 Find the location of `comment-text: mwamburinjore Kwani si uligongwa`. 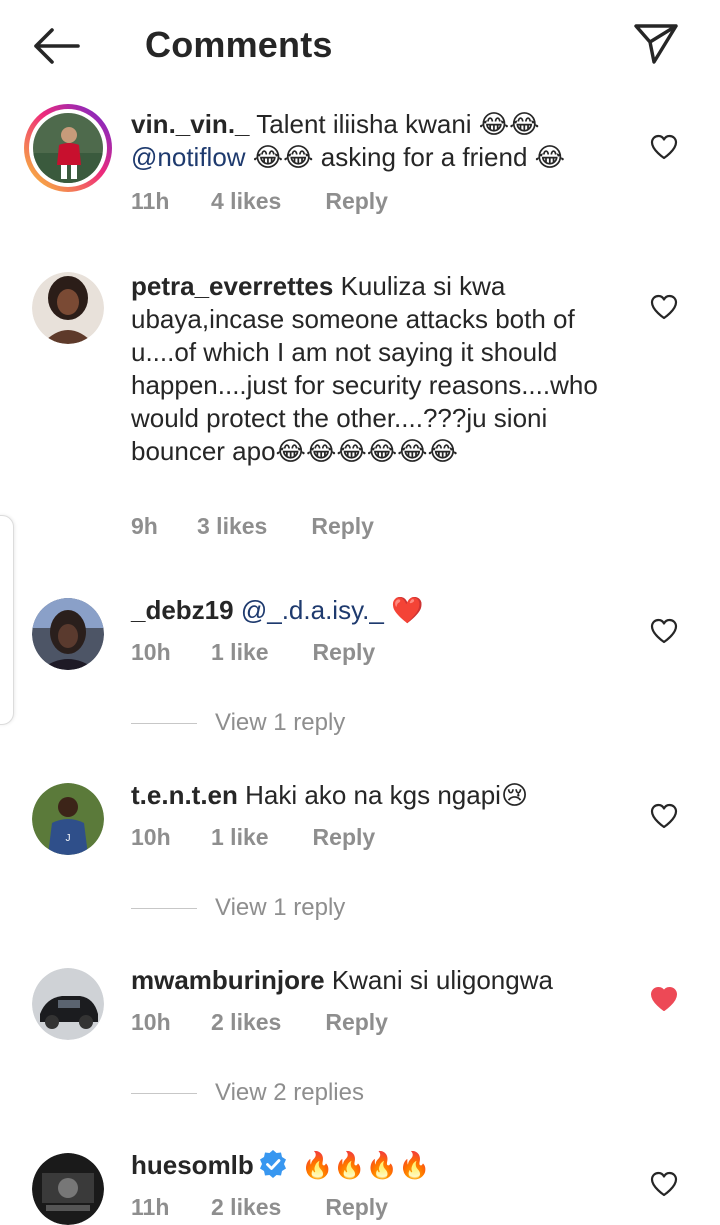

comment-text: mwamburinjore Kwani si uligongwa is located at coordinates (381, 980).